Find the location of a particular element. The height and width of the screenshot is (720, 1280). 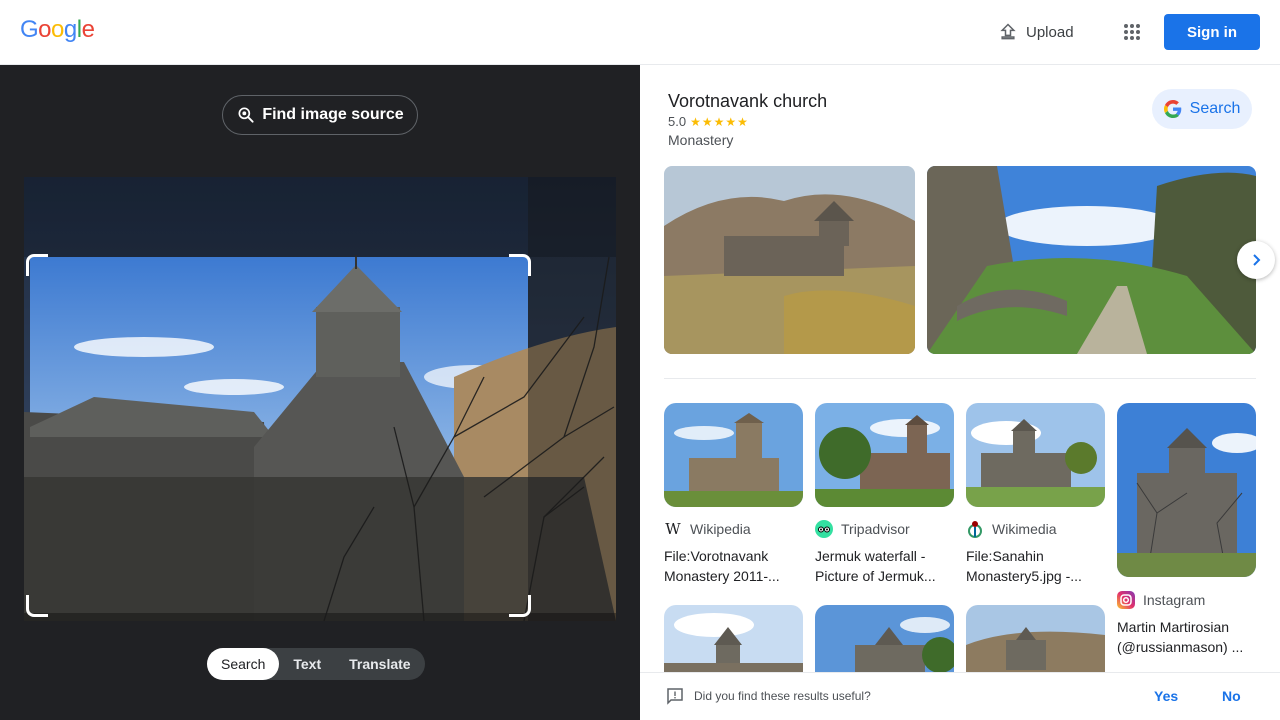

result-title-line: Martin Martirosian is located at coordinates (1173, 627).